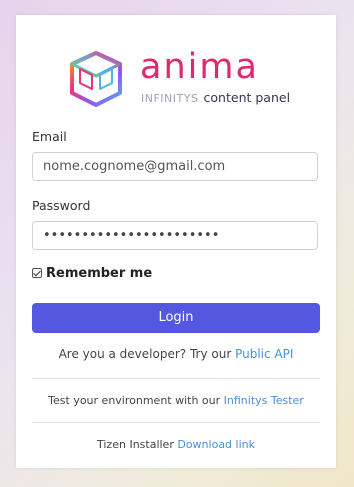  What do you see at coordinates (175, 166) in the screenshot?
I see `email-field: nome.cognome@gmail.com` at bounding box center [175, 166].